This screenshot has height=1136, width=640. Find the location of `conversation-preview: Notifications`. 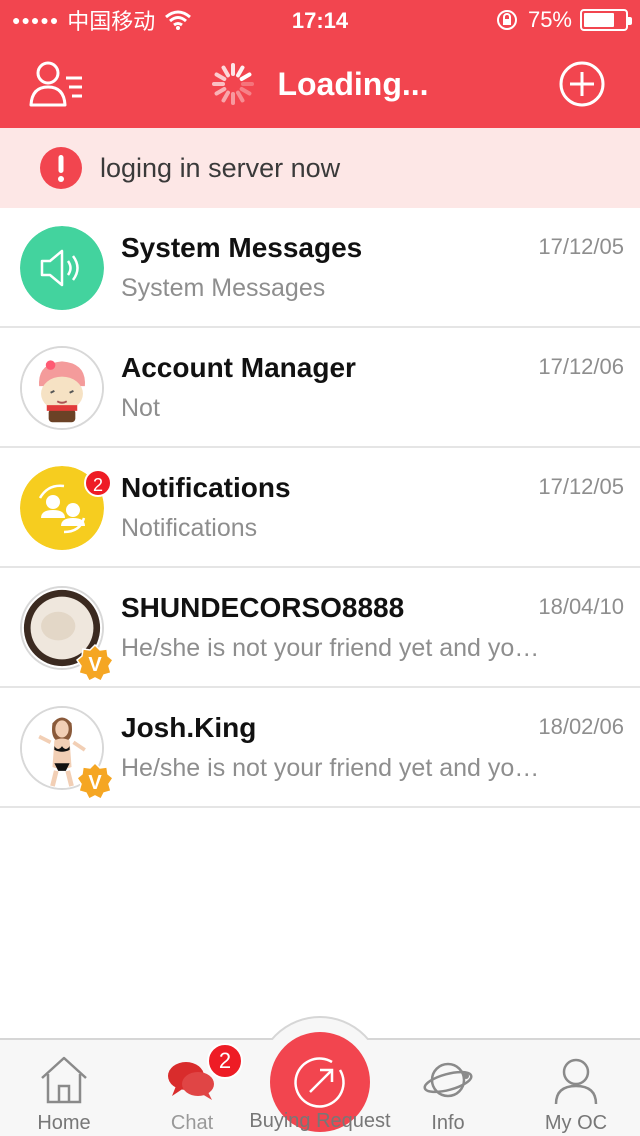

conversation-preview: Notifications is located at coordinates (189, 528).